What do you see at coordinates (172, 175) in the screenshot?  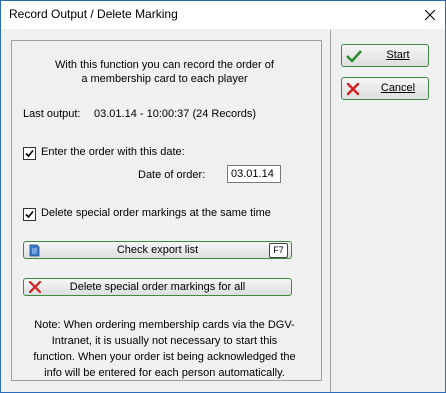 I see `date-of-order-label: Date of order:` at bounding box center [172, 175].